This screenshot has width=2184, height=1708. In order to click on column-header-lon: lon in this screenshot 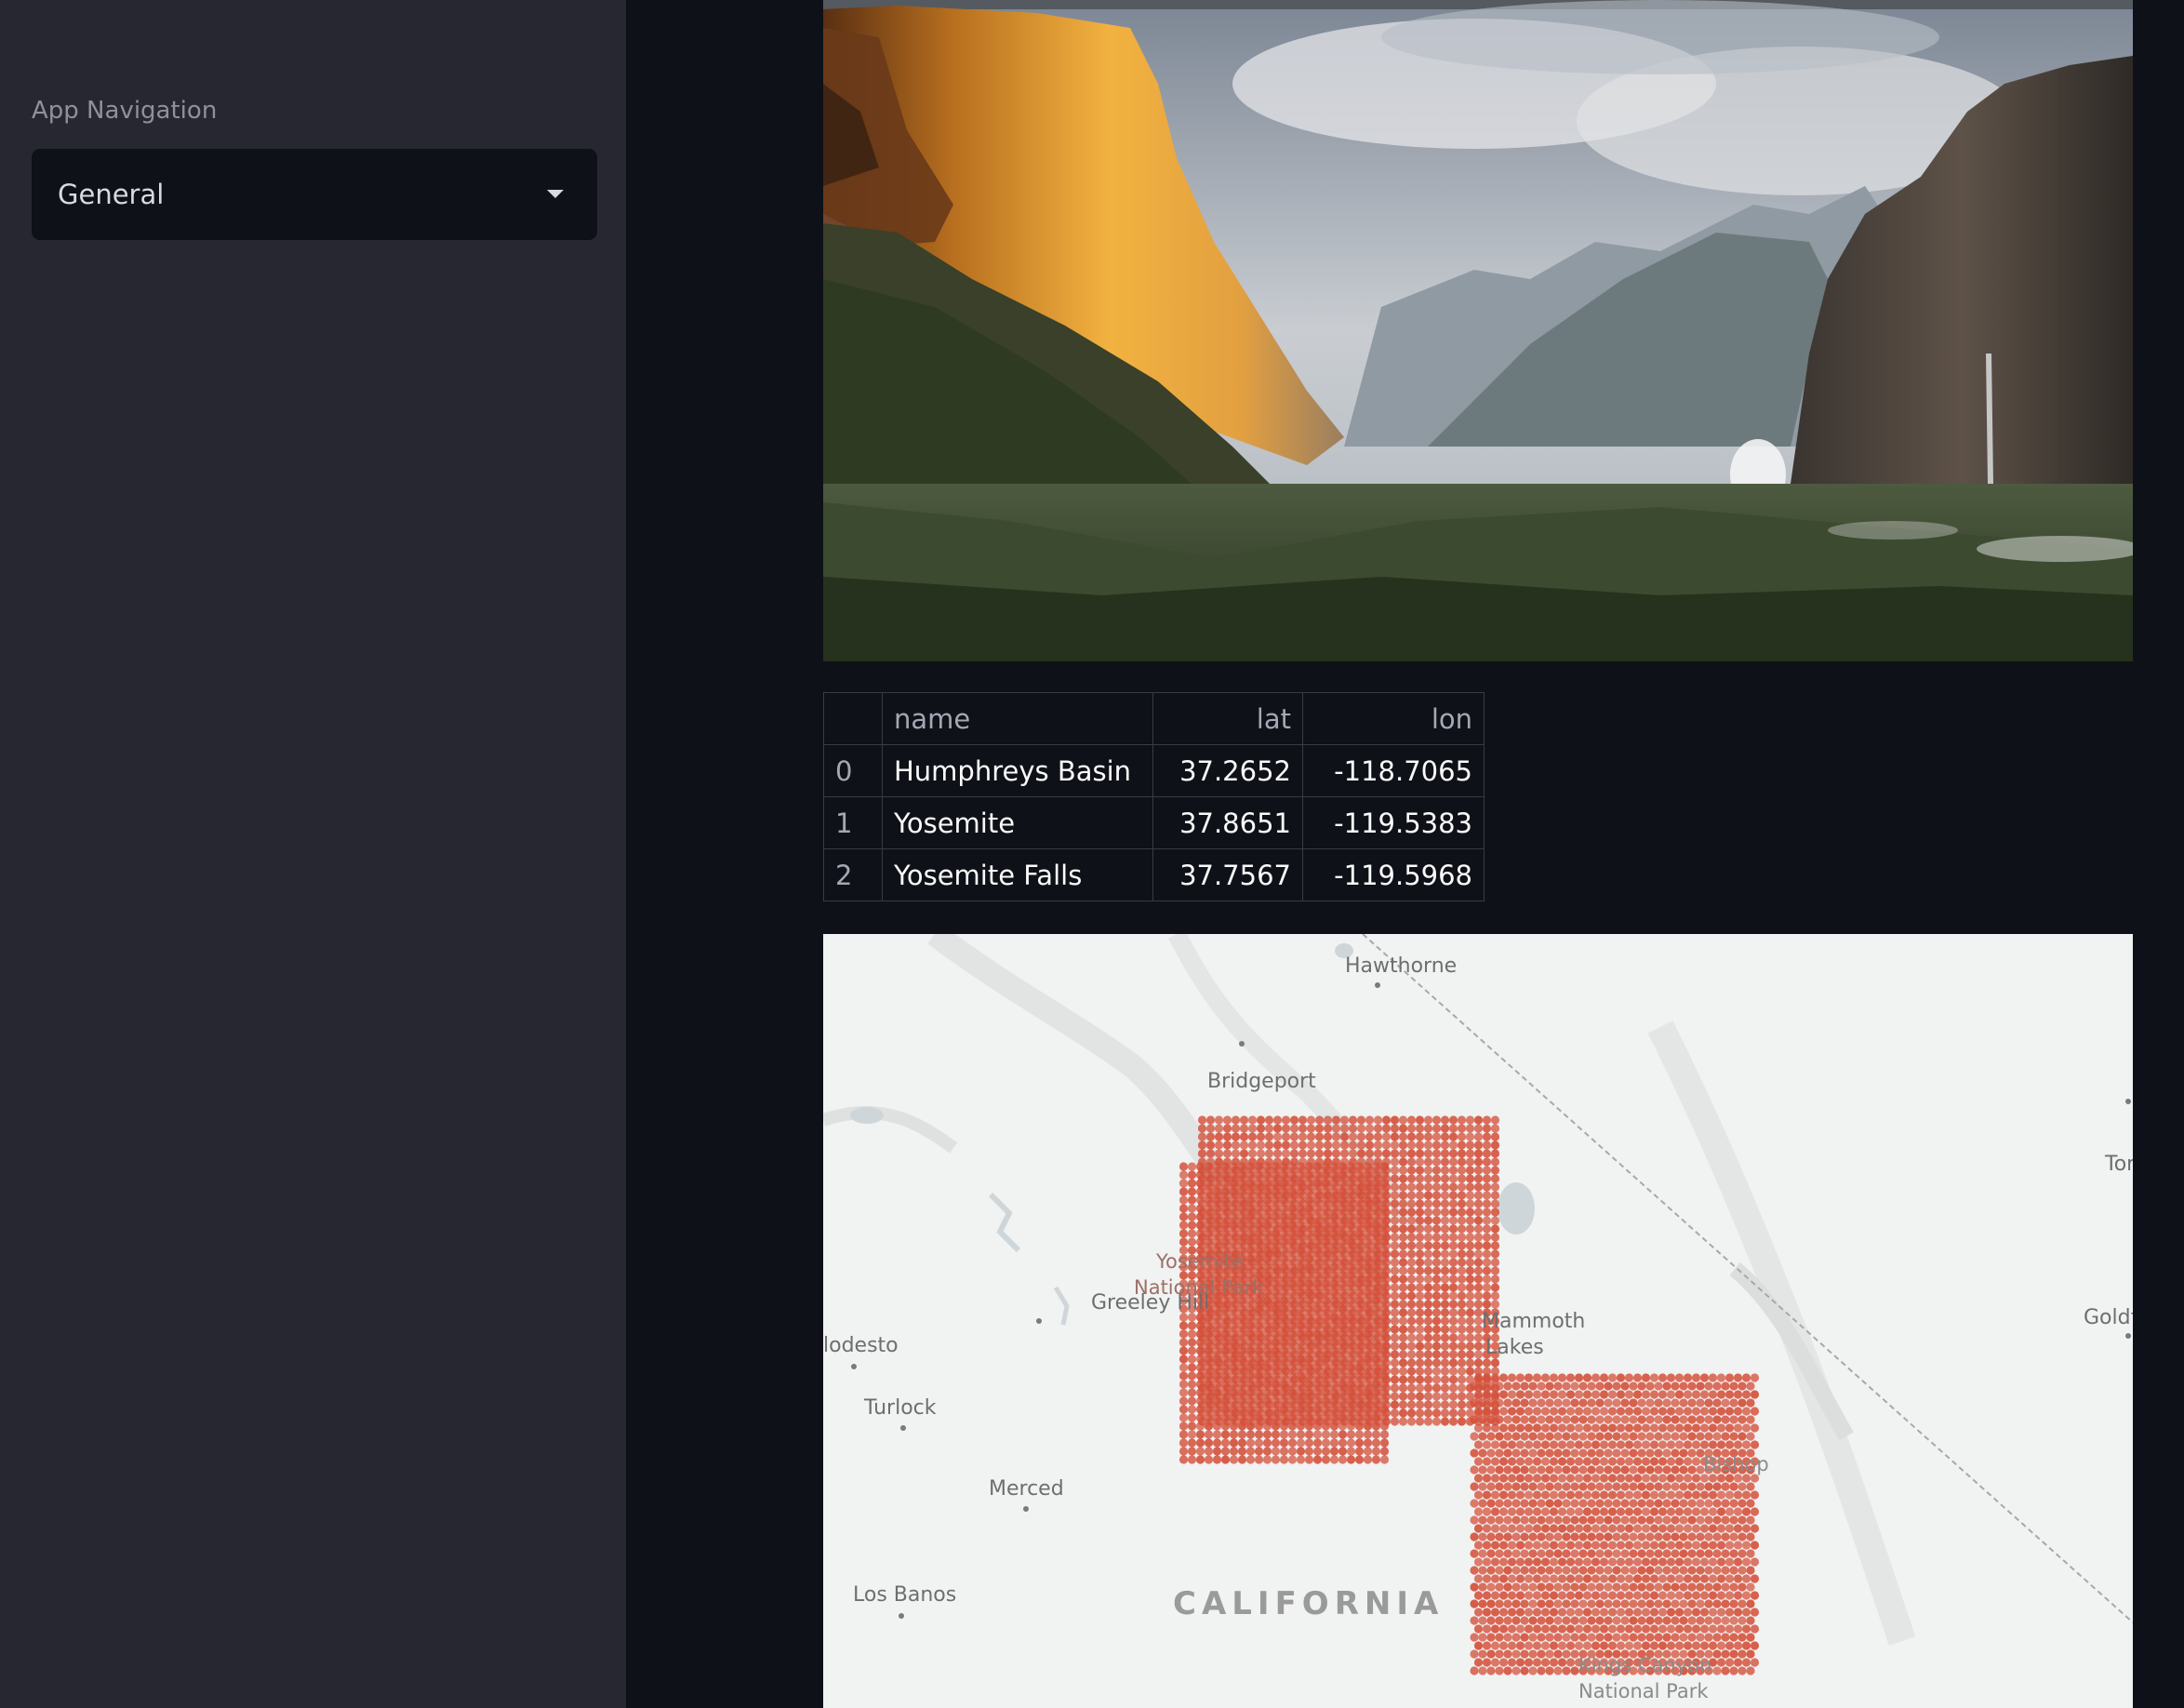, I will do `click(1393, 719)`.